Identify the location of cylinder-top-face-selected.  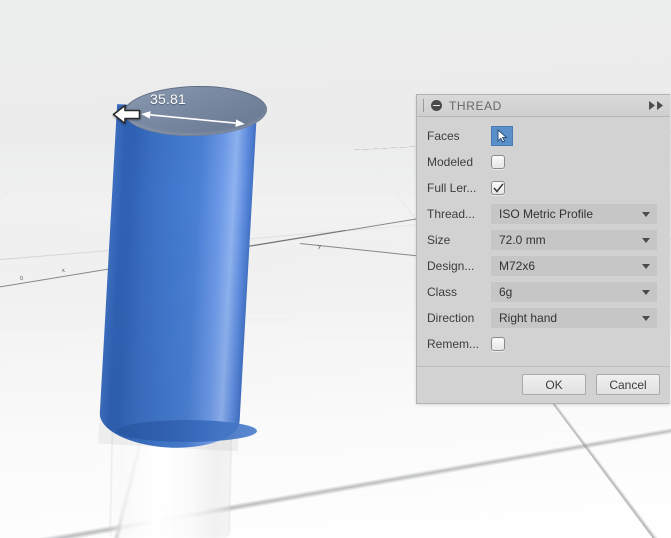
(195, 111).